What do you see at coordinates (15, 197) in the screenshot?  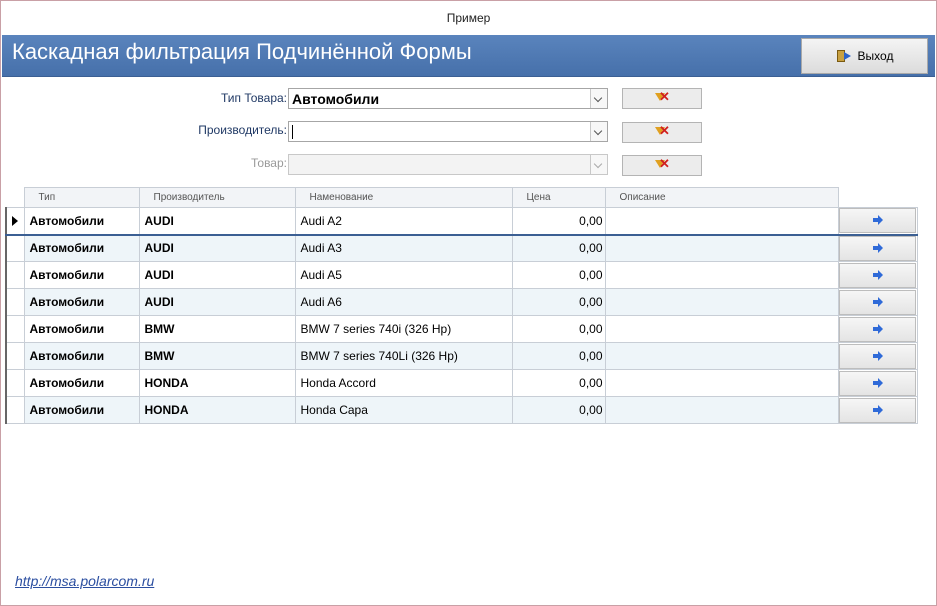 I see `row-selector-header` at bounding box center [15, 197].